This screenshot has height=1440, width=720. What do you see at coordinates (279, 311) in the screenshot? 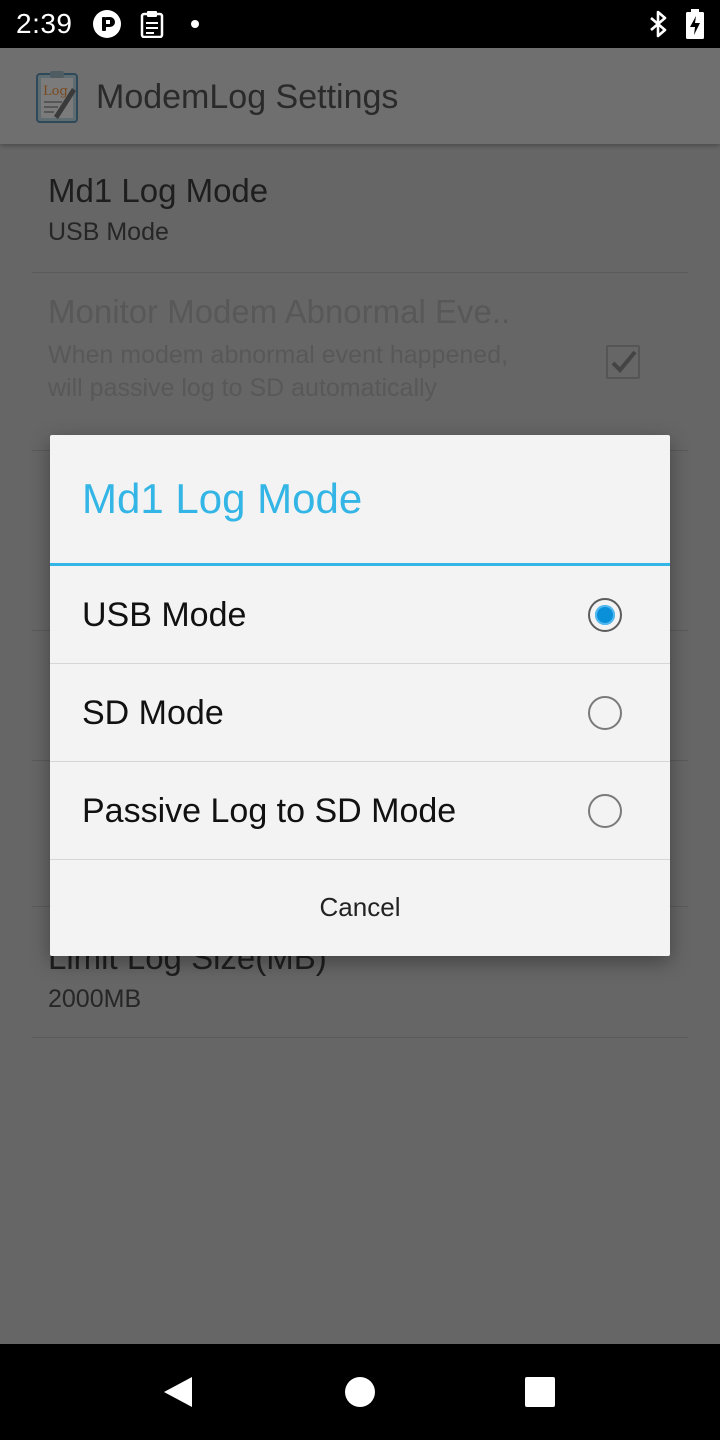
I see `pref-title: Monitor Modem Abnormal Eve..` at bounding box center [279, 311].